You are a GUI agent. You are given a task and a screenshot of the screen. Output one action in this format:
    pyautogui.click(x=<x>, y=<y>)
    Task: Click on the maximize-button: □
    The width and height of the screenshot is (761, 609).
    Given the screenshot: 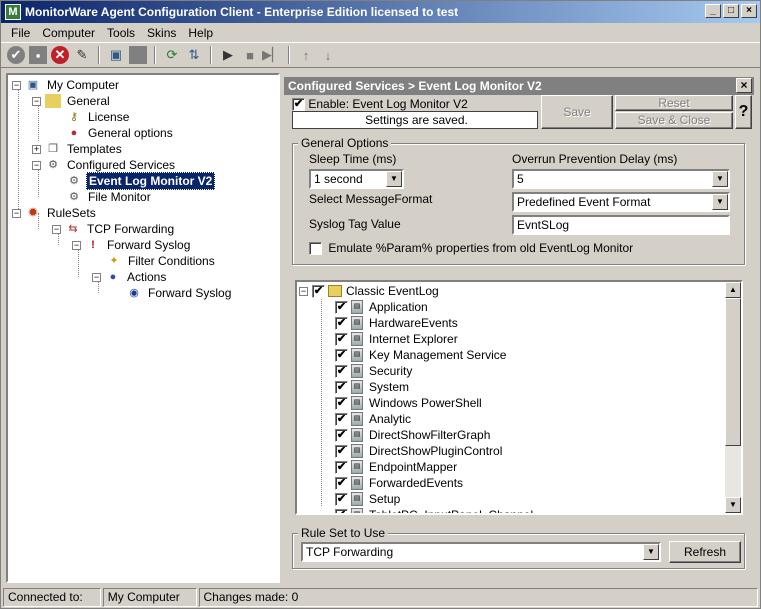 What is the action you would take?
    pyautogui.click(x=731, y=11)
    